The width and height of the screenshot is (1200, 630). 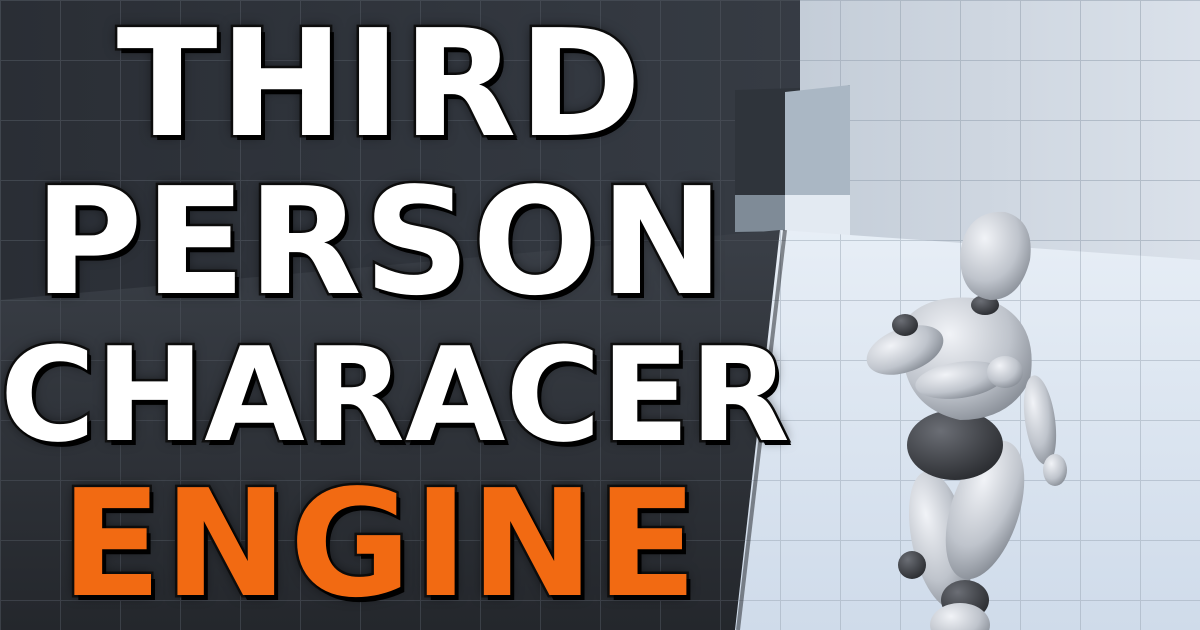 What do you see at coordinates (379, 85) in the screenshot?
I see `title-line-third: THIRD` at bounding box center [379, 85].